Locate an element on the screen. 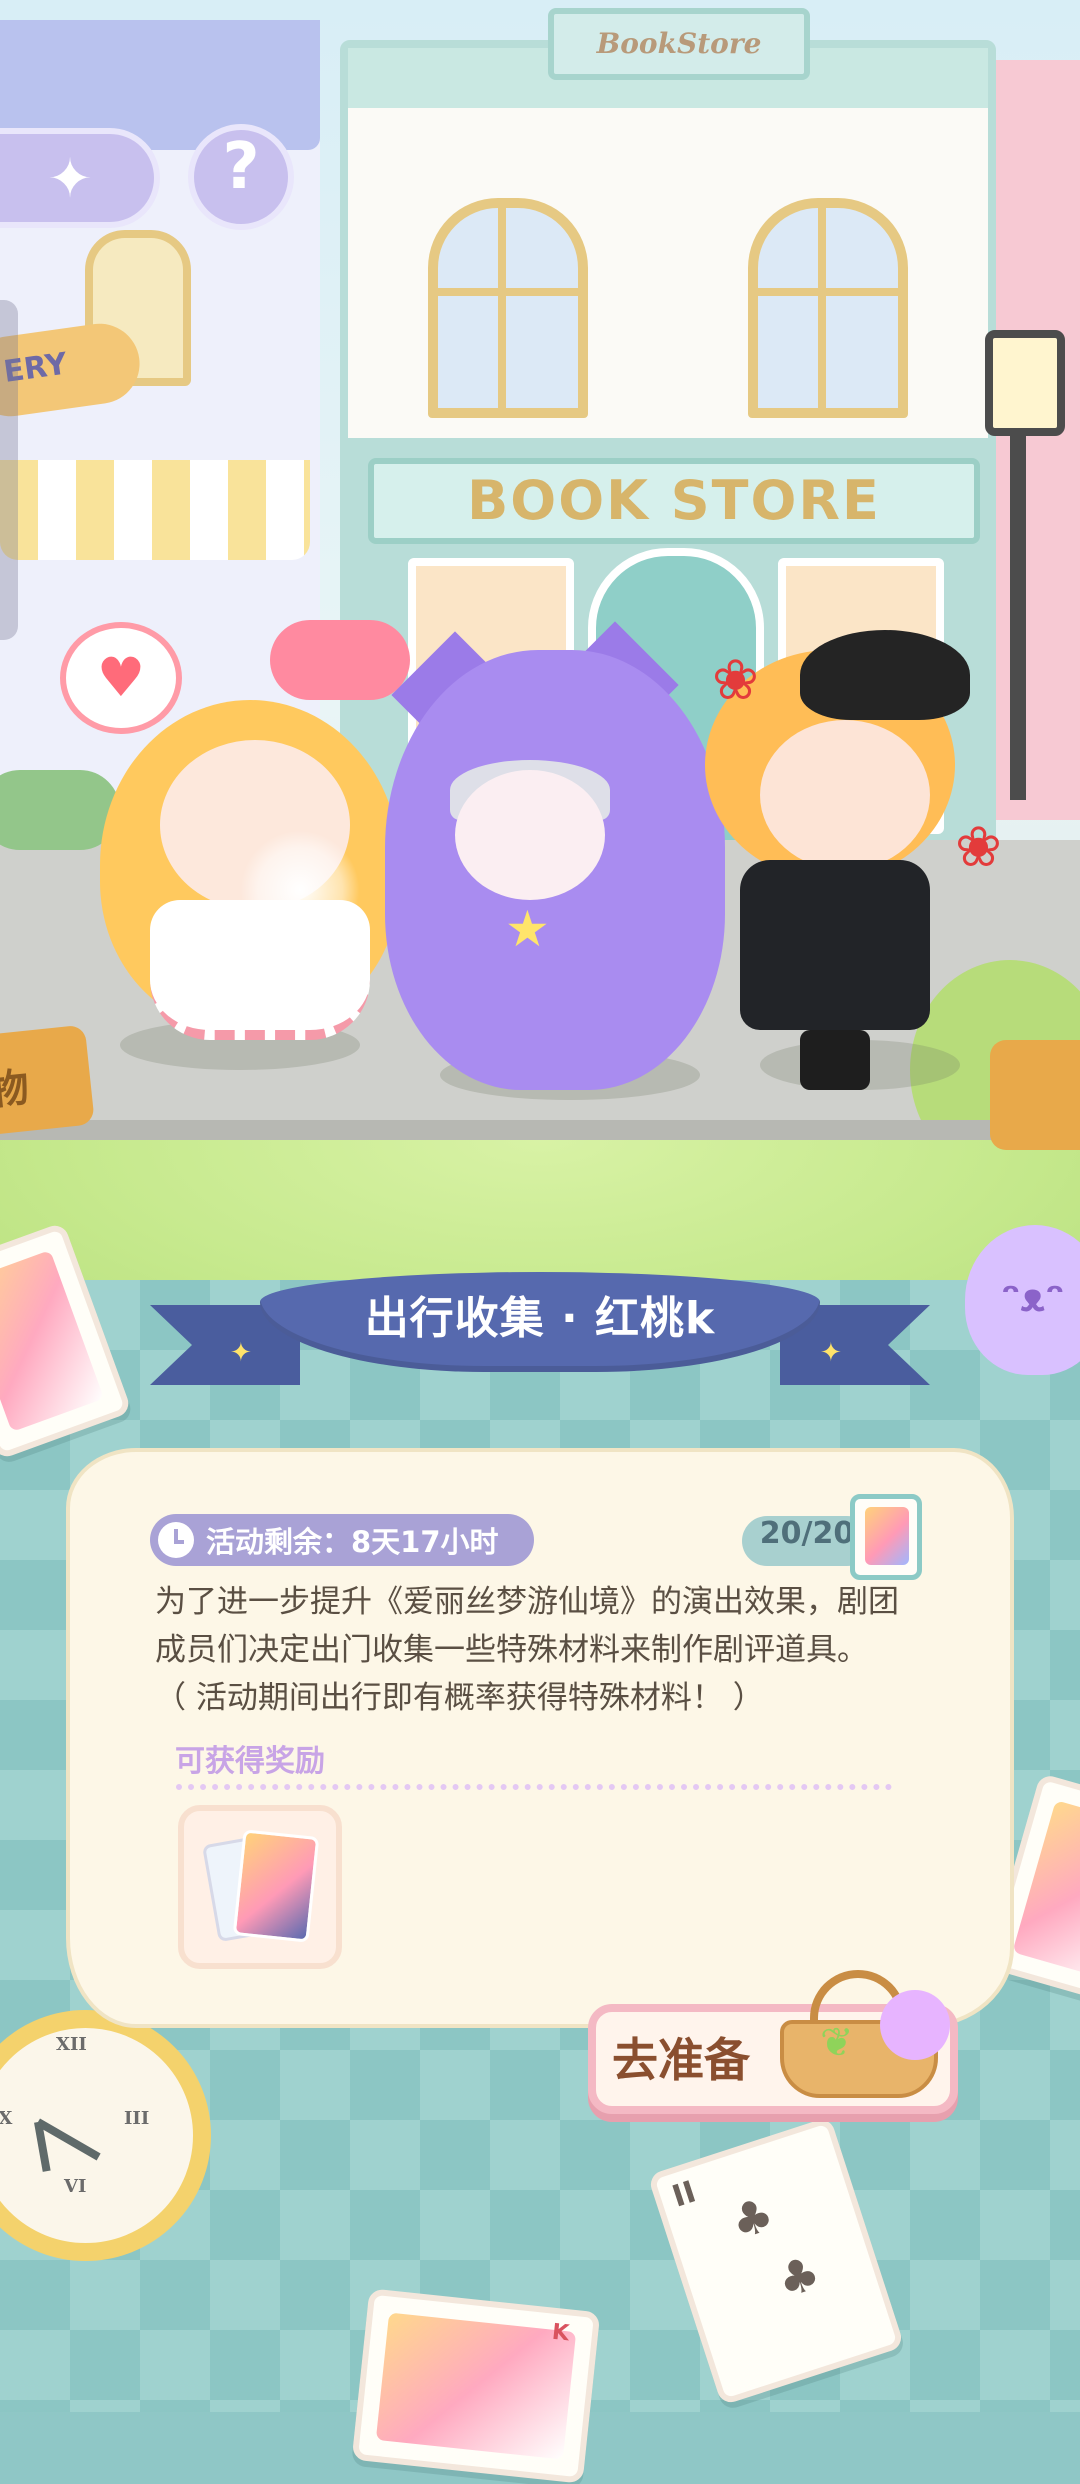 The image size is (1080, 2484). dotted-divider is located at coordinates (534, 1787).